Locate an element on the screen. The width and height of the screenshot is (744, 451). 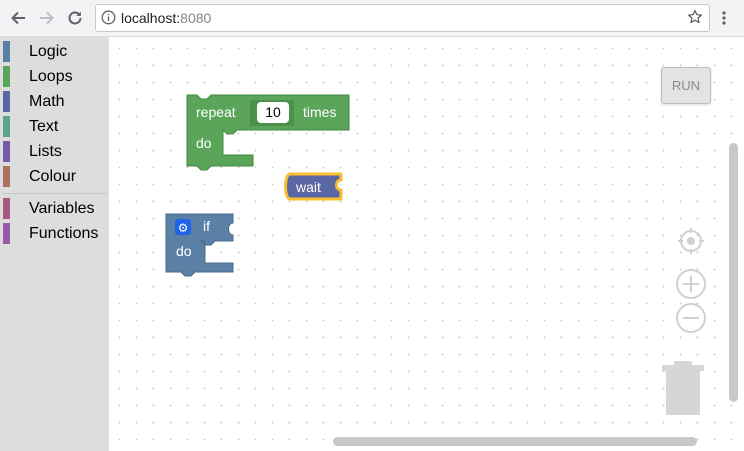
zoom-in-icon is located at coordinates (691, 284).